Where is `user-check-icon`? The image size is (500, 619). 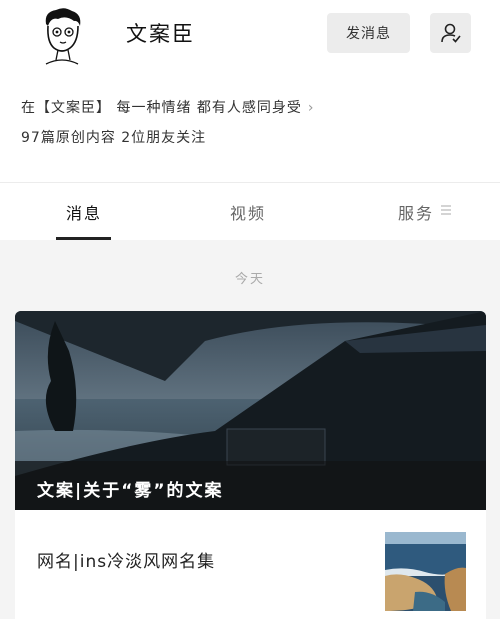
user-check-icon is located at coordinates (450, 33).